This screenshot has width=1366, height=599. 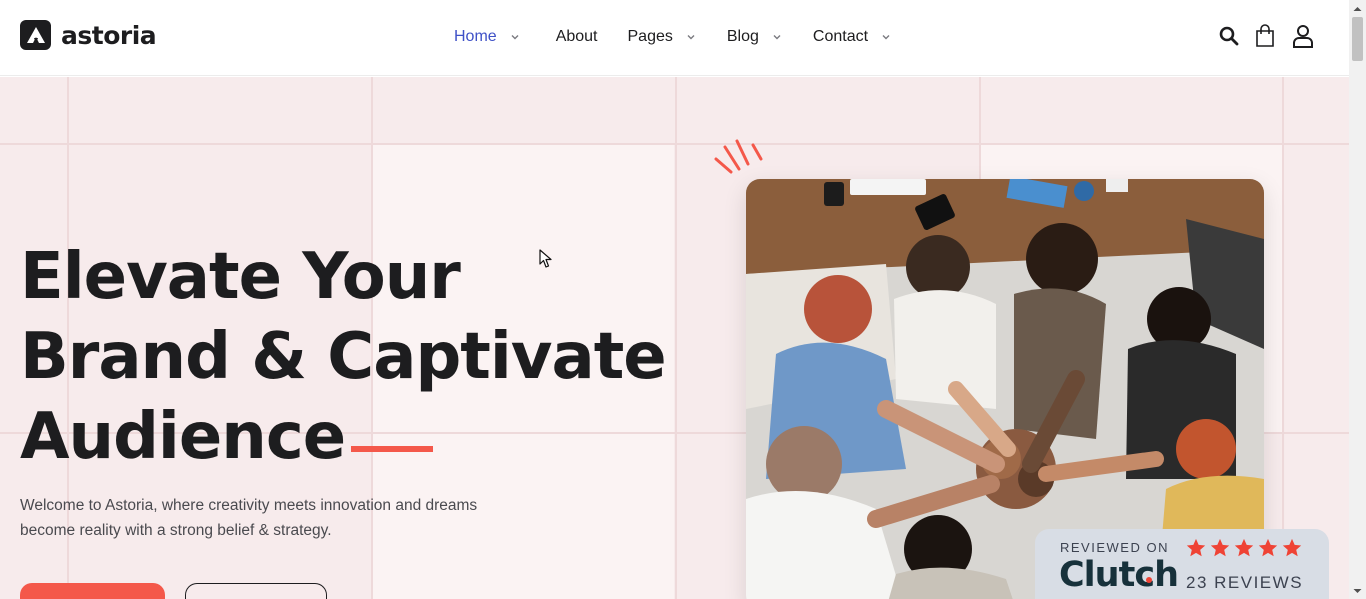 I want to click on headline-line: Brand & Captivate, so click(x=343, y=357).